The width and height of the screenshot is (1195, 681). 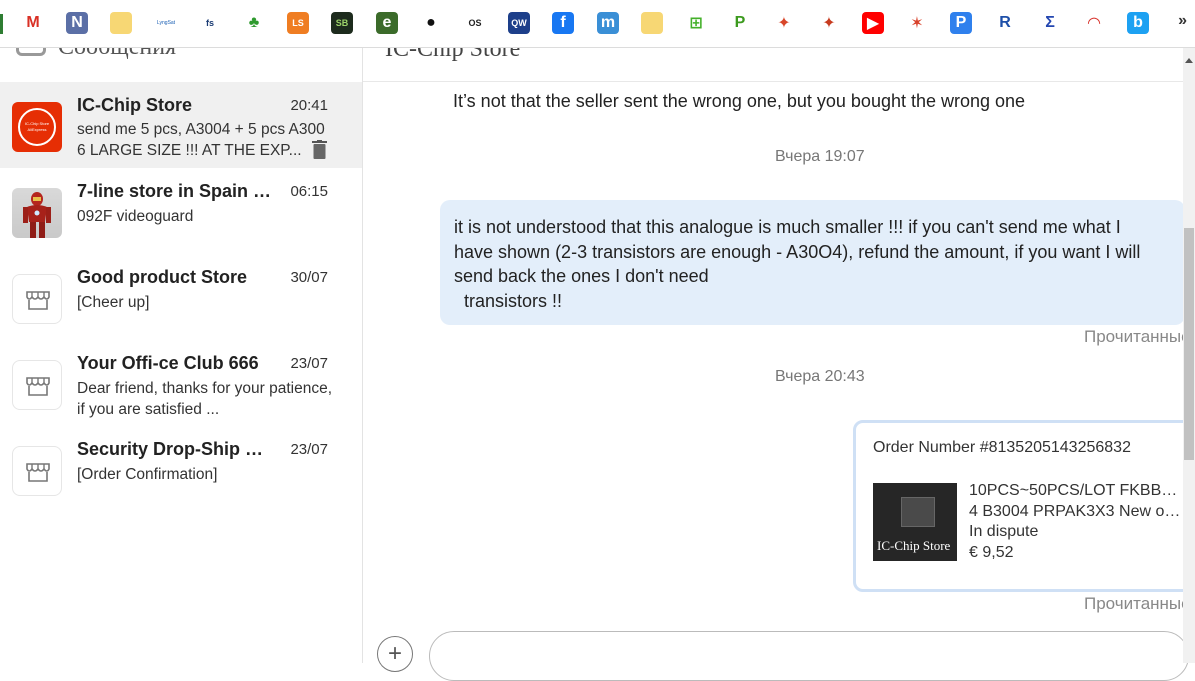 I want to click on product-title-line: 10PCS~50PCS/LOT FKBB3004, so click(x=1076, y=490).